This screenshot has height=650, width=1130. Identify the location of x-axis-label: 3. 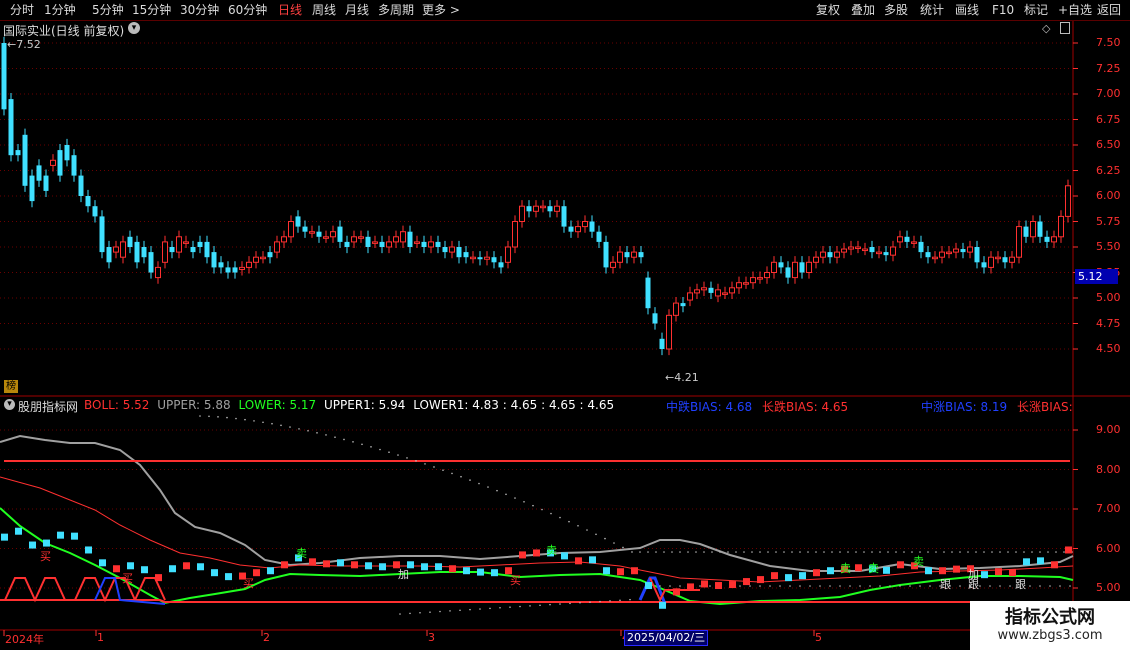
(431, 637).